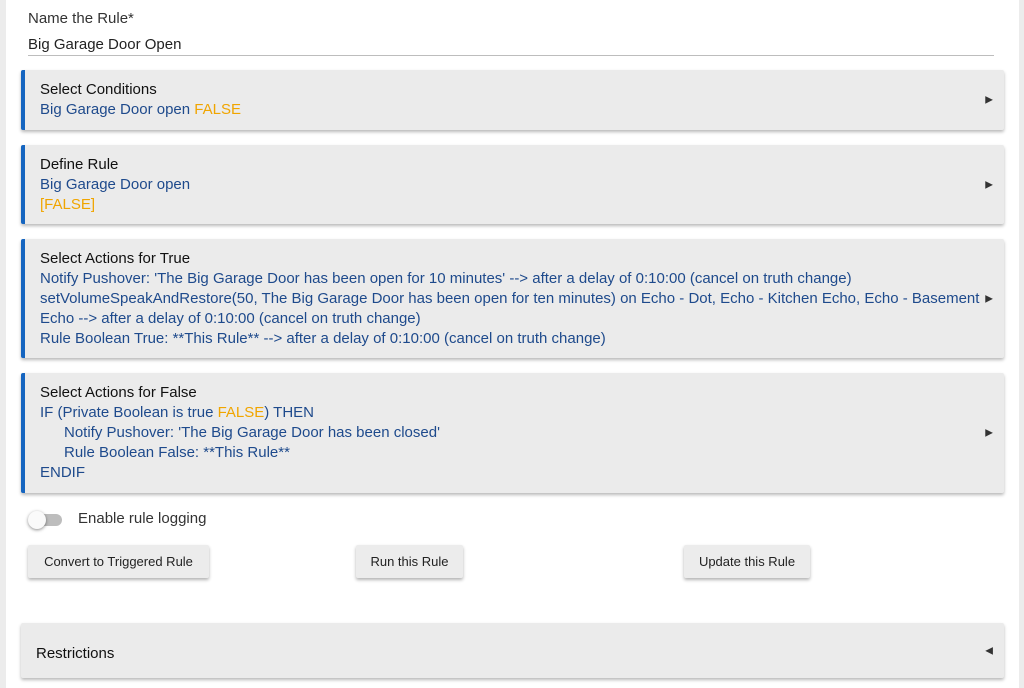  I want to click on define-rule-state: [FALSE], so click(68, 204).